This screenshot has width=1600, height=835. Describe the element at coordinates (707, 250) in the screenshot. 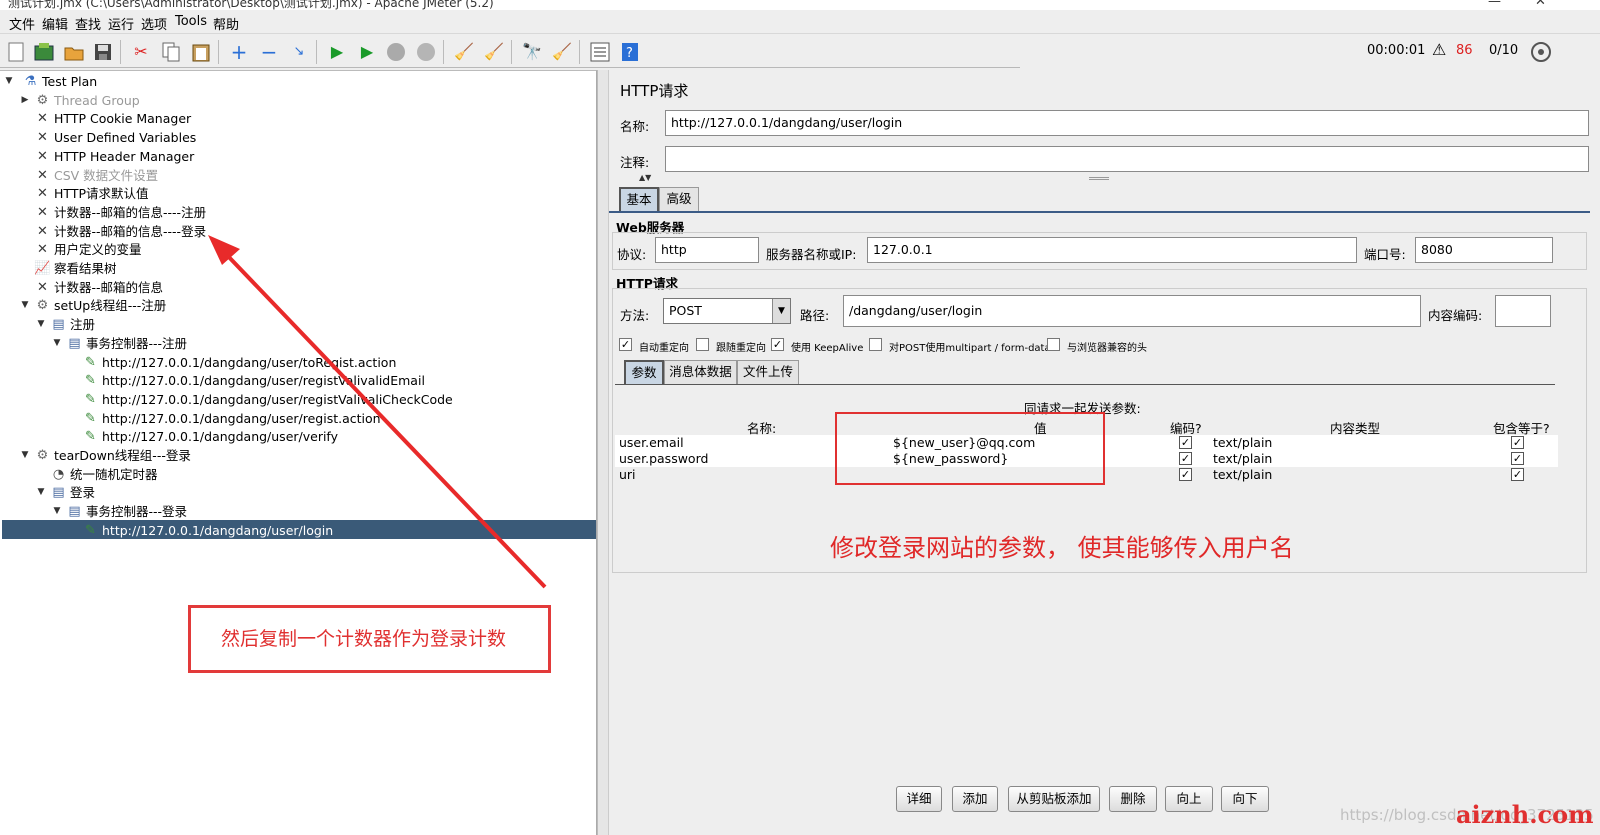

I see `protocol-field: http` at that location.